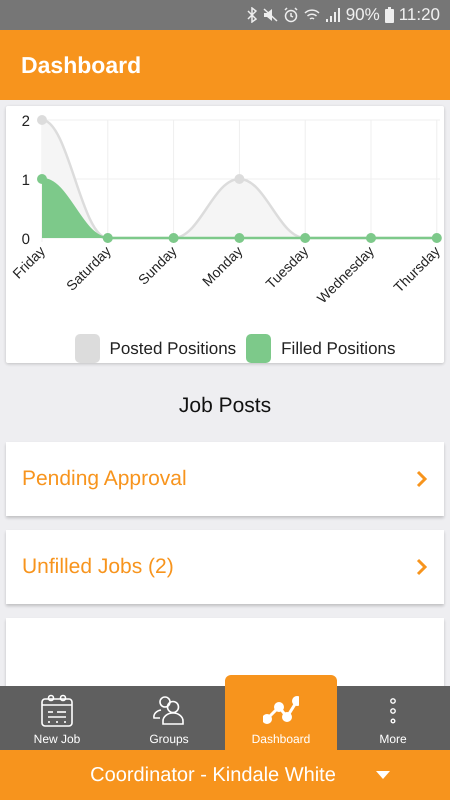  I want to click on section-heading: Job Posts, so click(225, 406).